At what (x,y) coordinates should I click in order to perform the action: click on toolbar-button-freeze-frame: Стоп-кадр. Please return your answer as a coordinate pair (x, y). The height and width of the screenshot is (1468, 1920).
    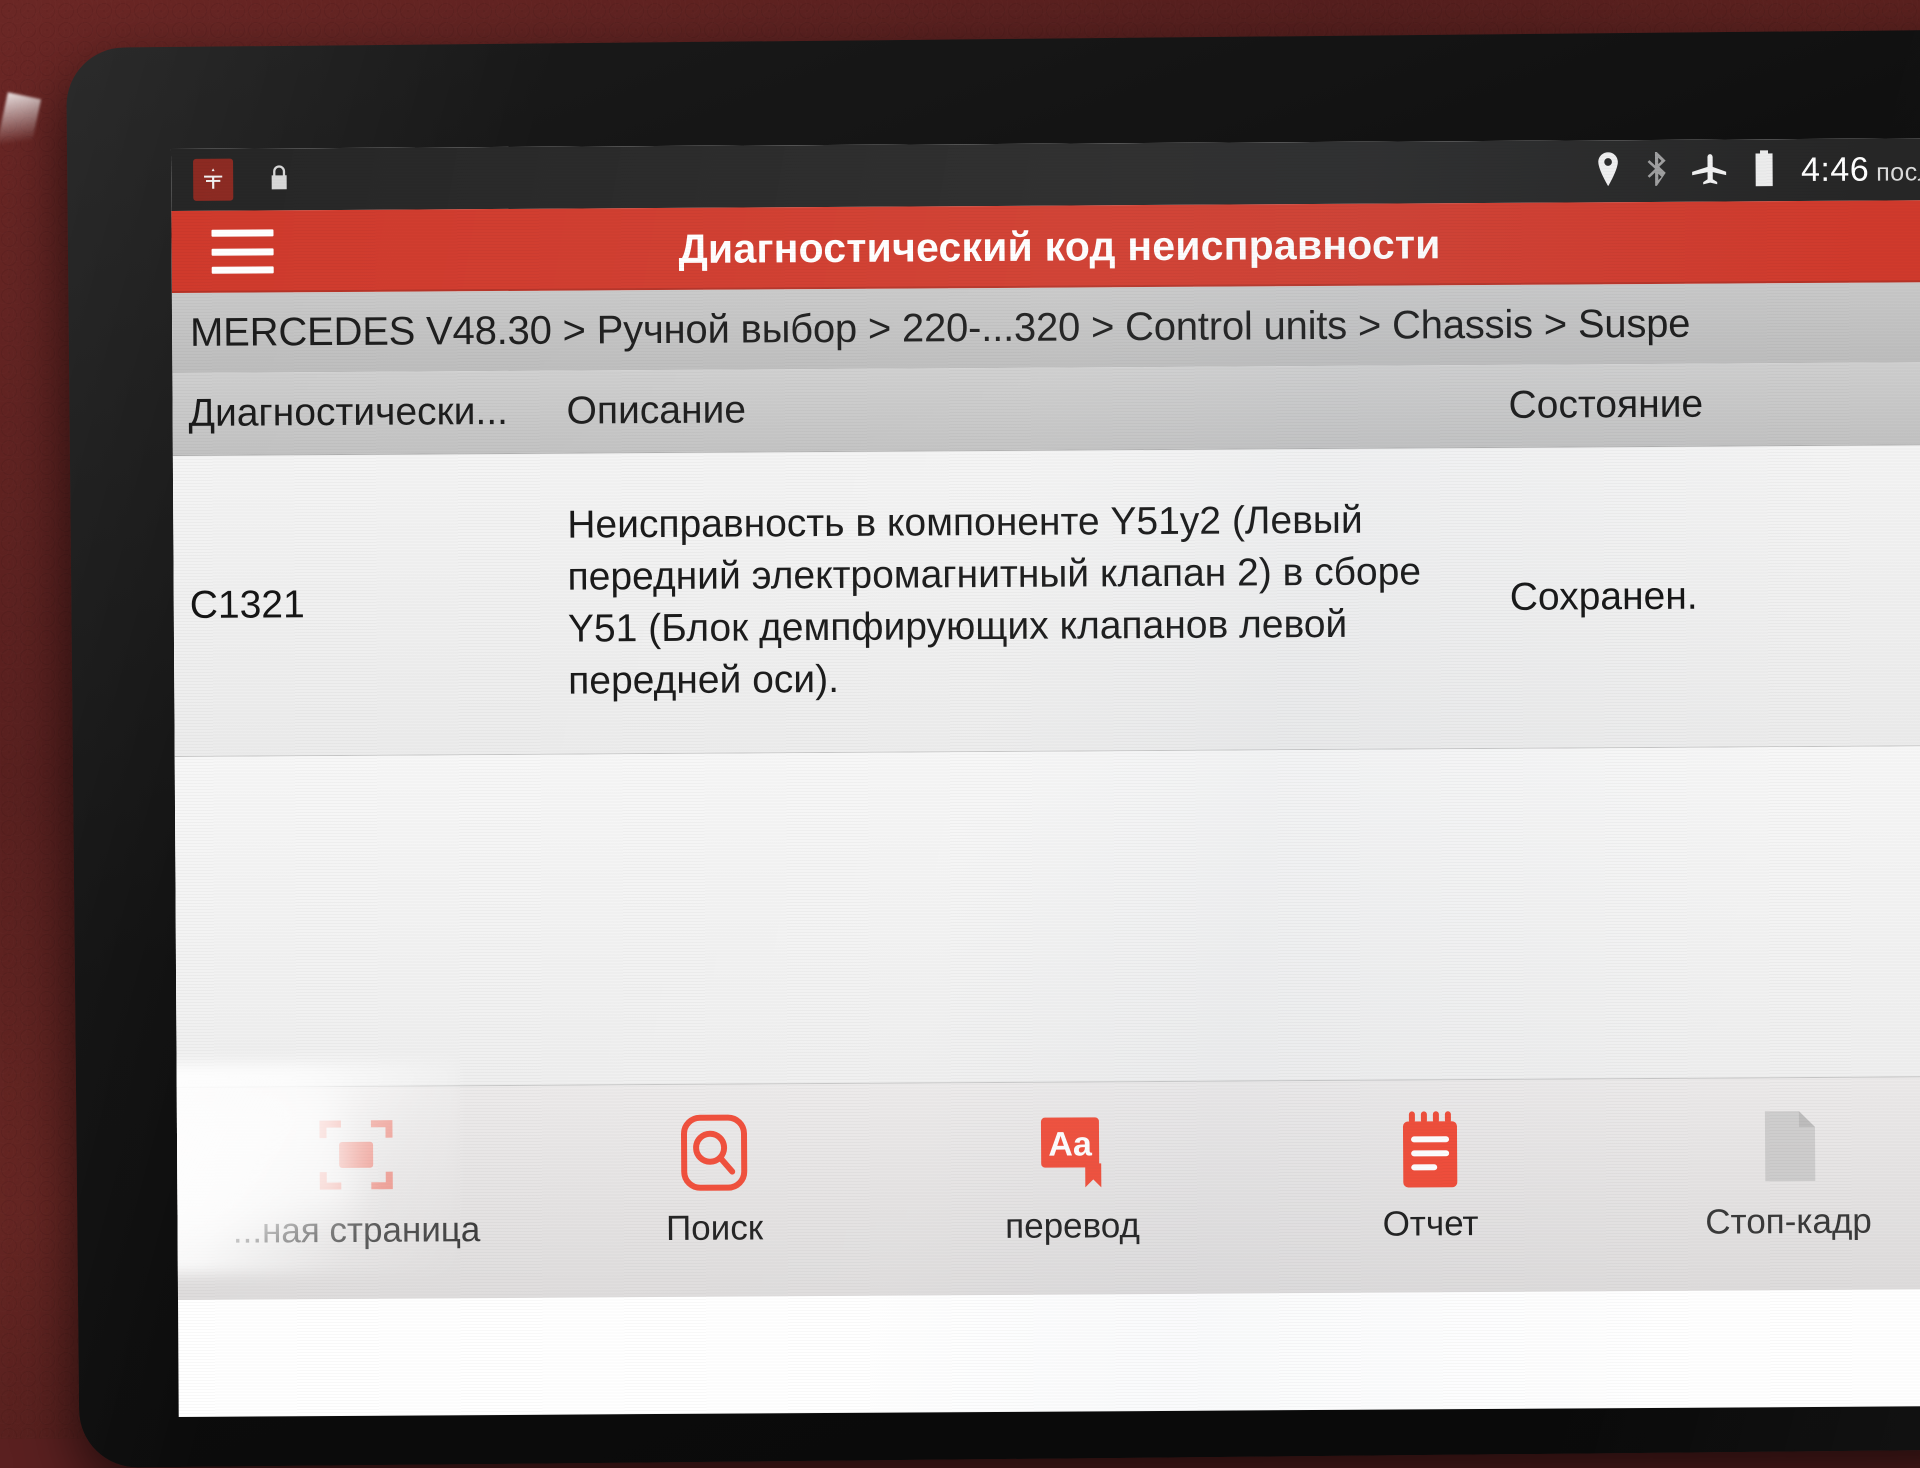
    Looking at the image, I should click on (1764, 1160).